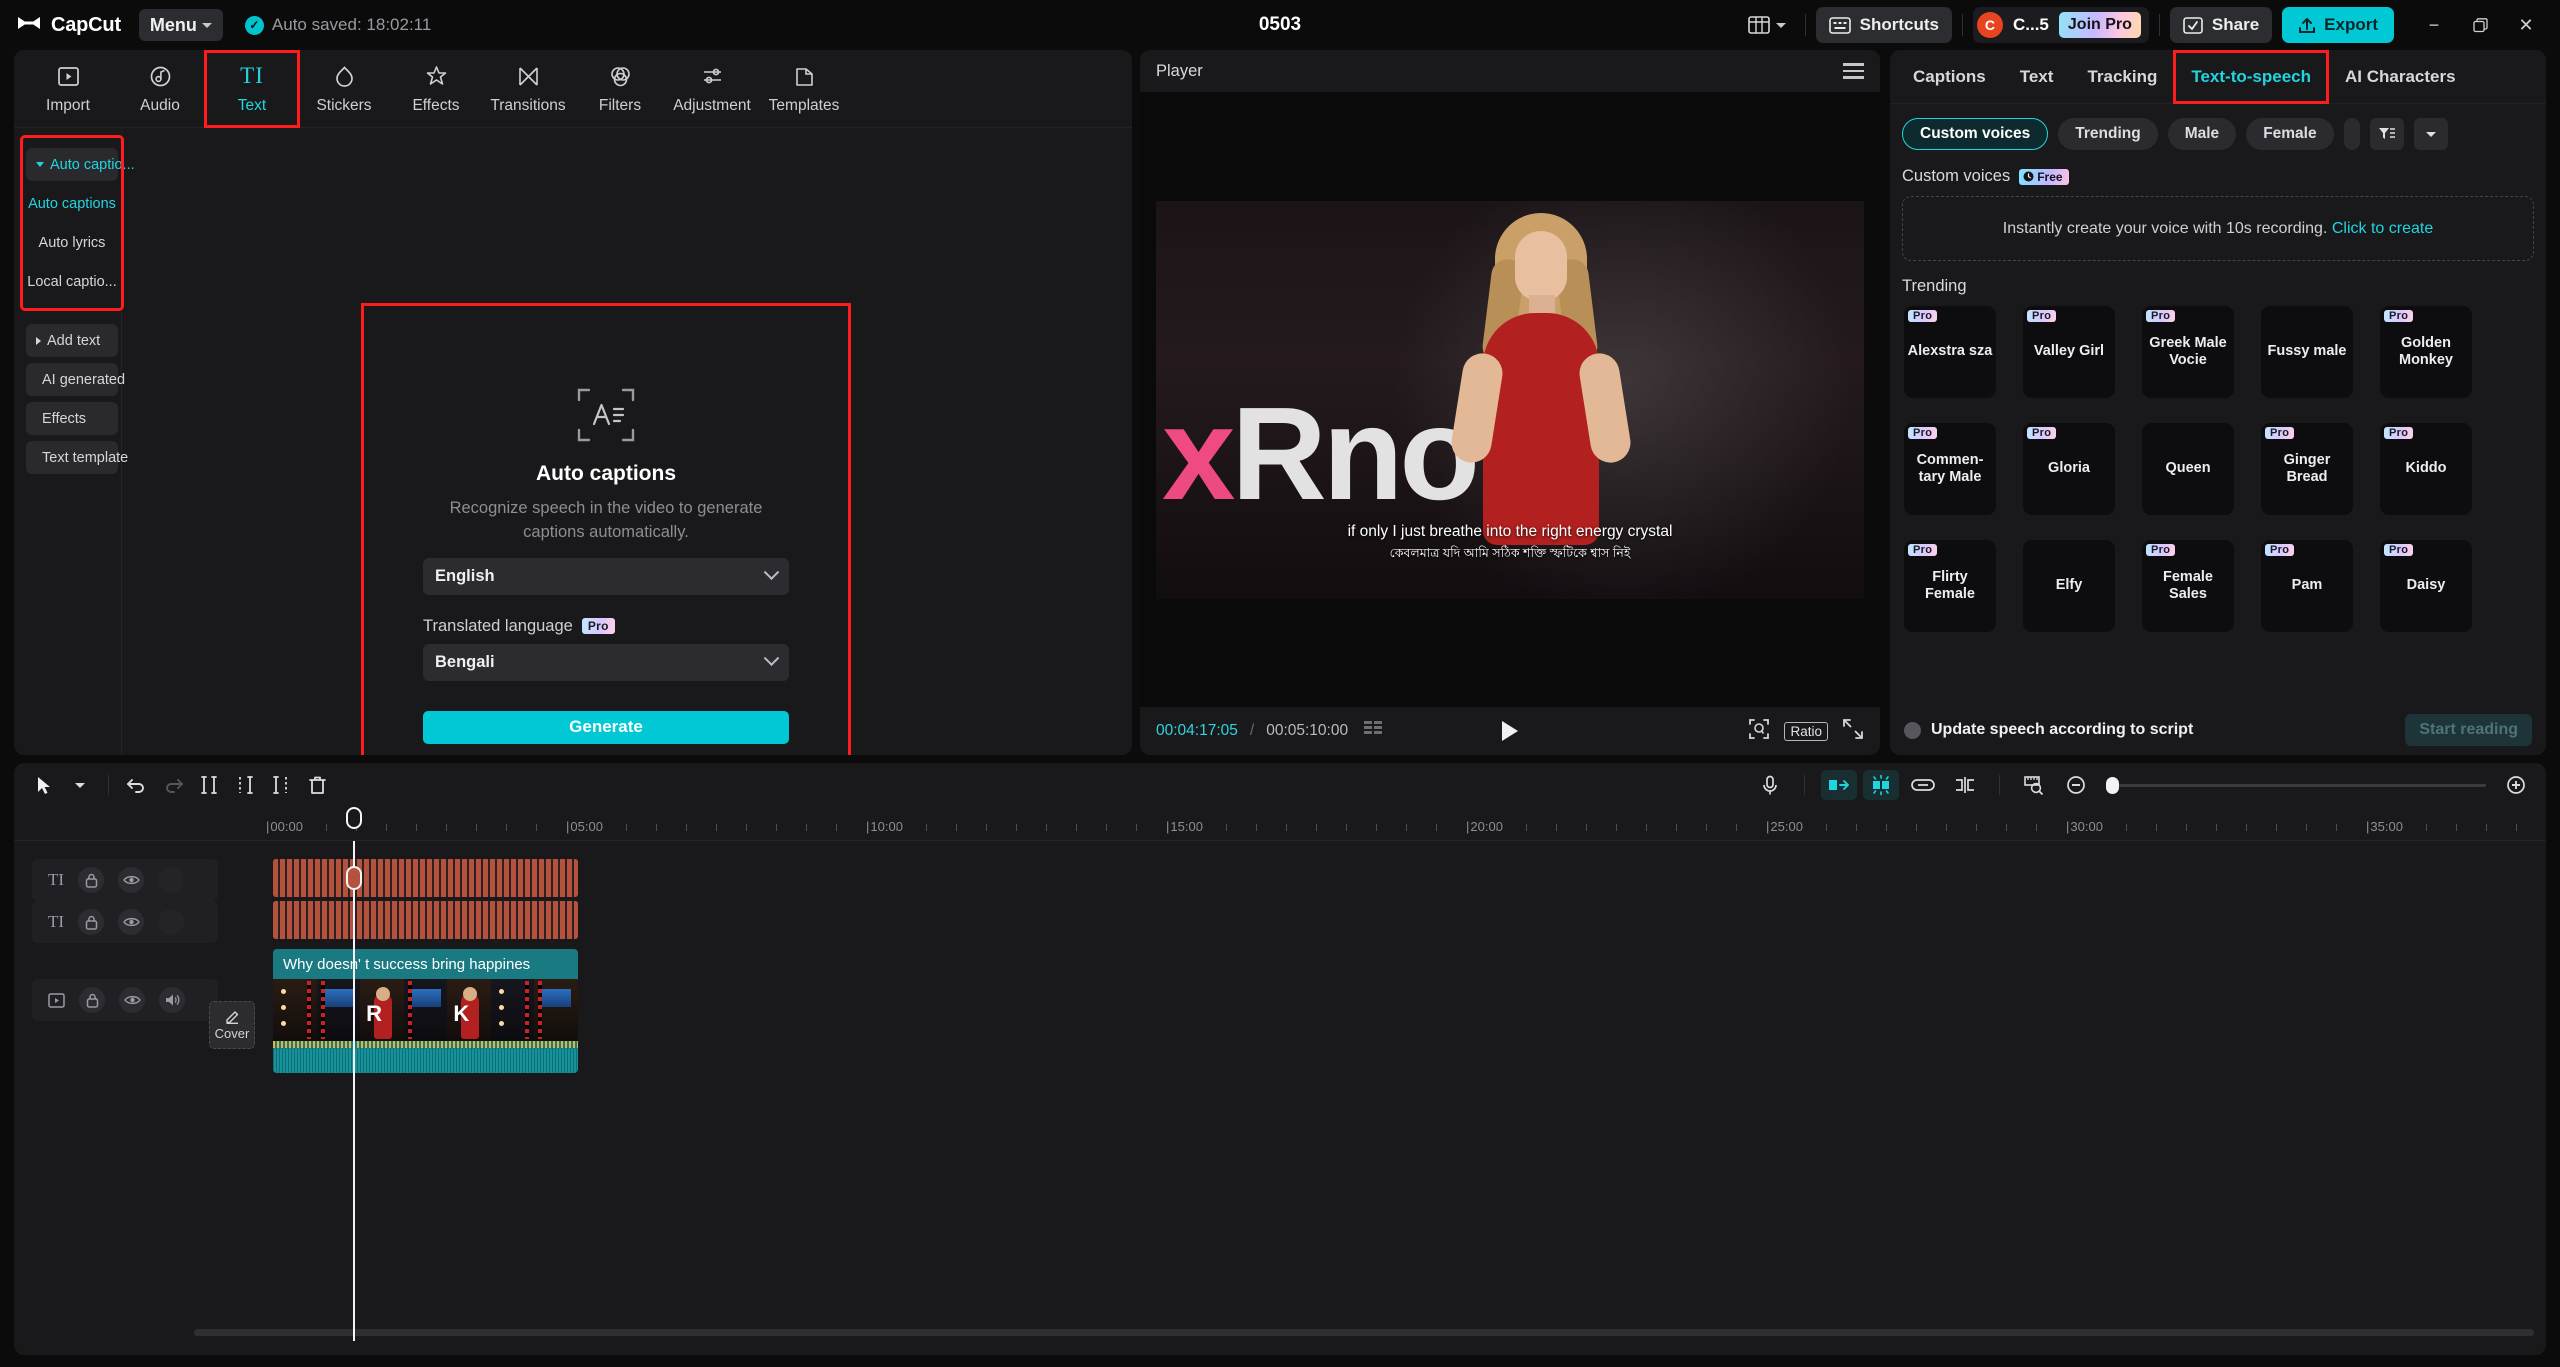 This screenshot has height=1367, width=2560. Describe the element at coordinates (1770, 785) in the screenshot. I see `microphone-icon` at that location.